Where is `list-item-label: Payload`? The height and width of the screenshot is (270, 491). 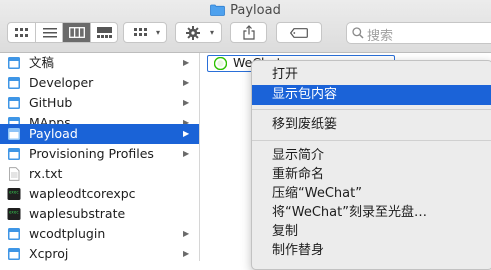
list-item-label: Payload is located at coordinates (53, 133).